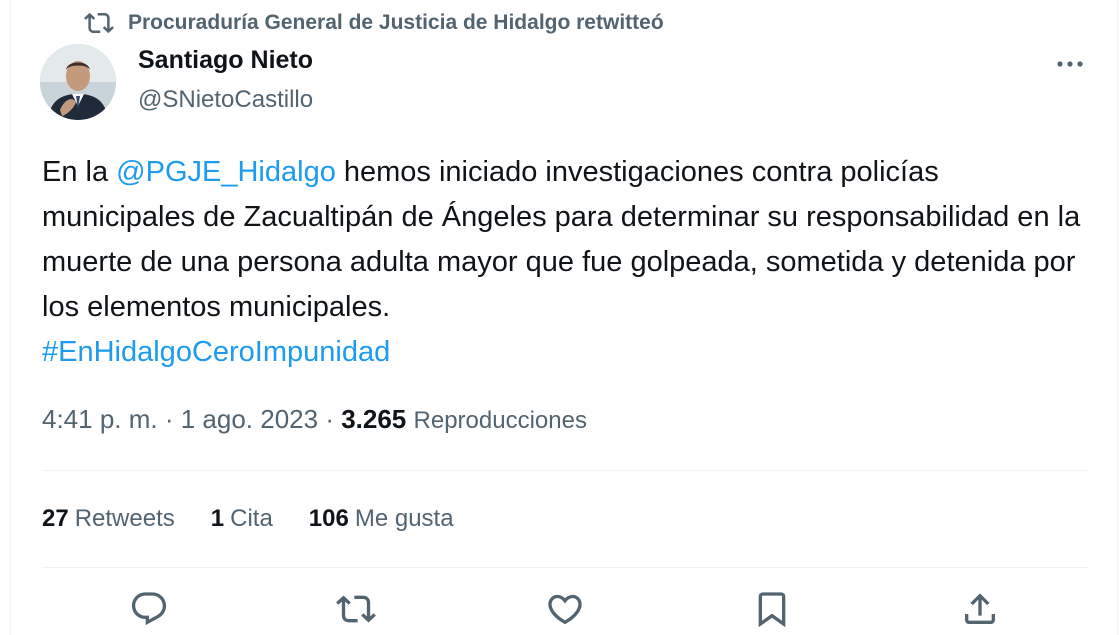  Describe the element at coordinates (772, 609) in the screenshot. I see `bookmark-icon` at that location.